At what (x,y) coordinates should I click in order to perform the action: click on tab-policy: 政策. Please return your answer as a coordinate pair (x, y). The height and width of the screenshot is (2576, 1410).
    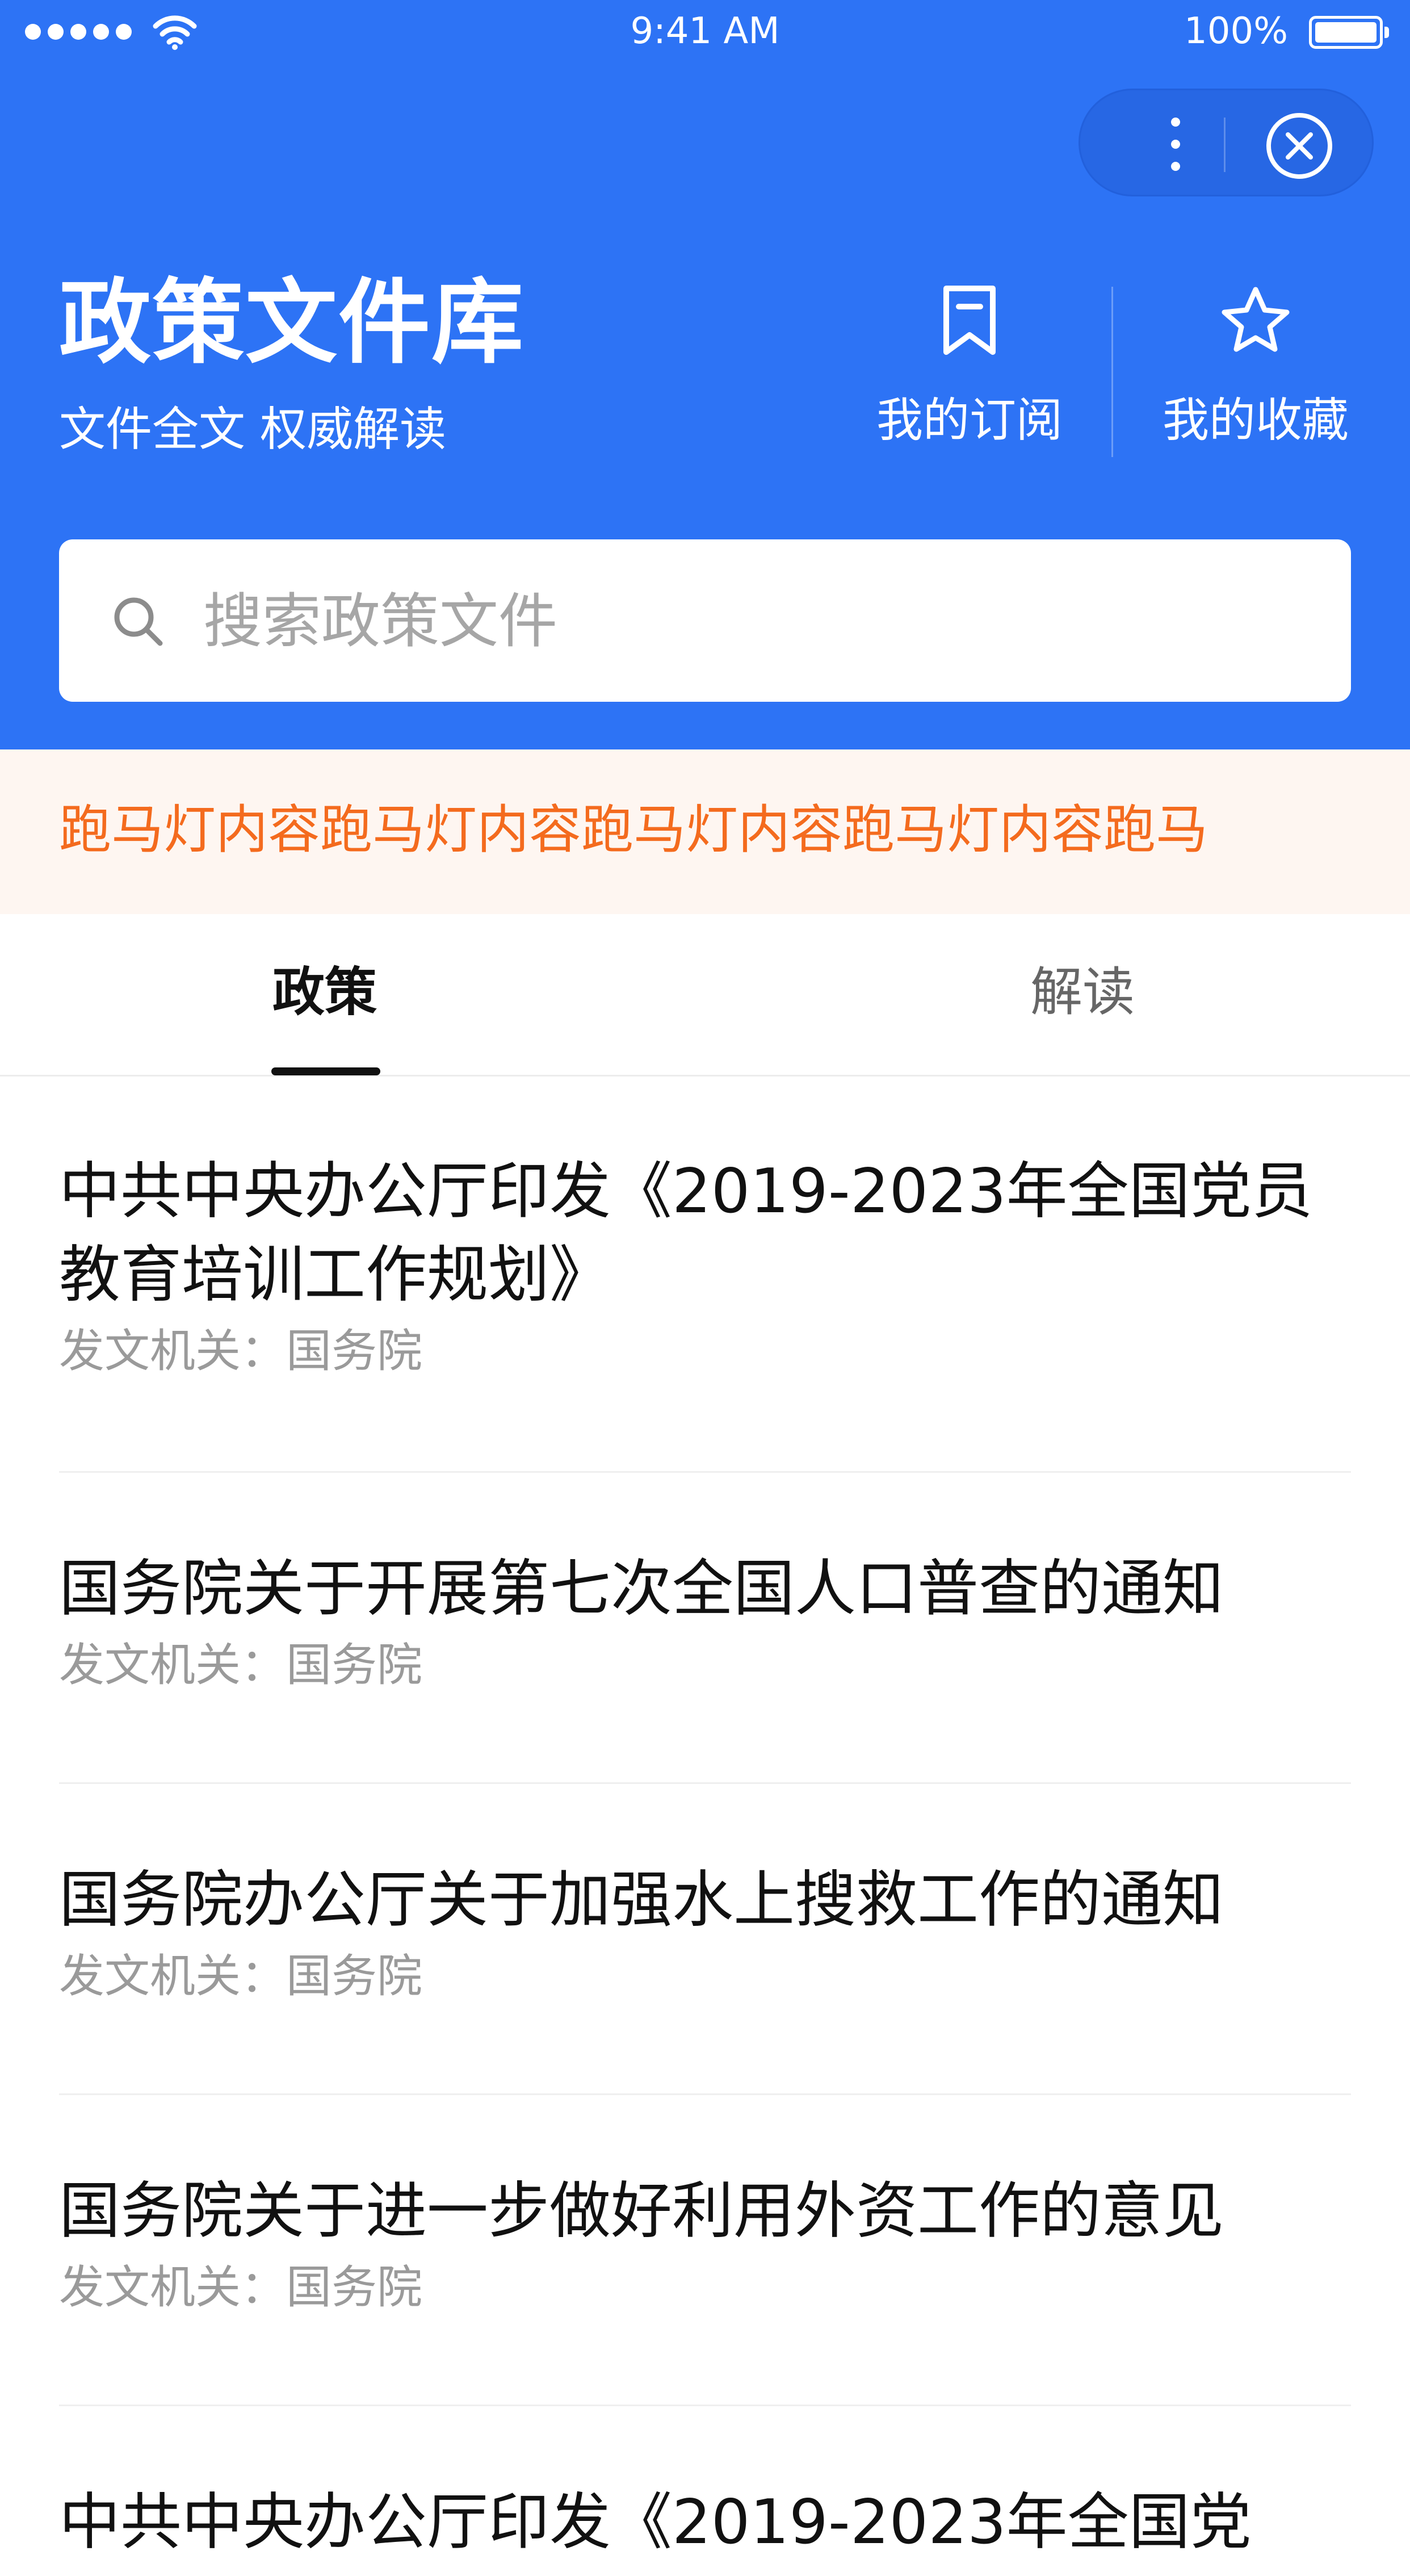
    Looking at the image, I should click on (324, 992).